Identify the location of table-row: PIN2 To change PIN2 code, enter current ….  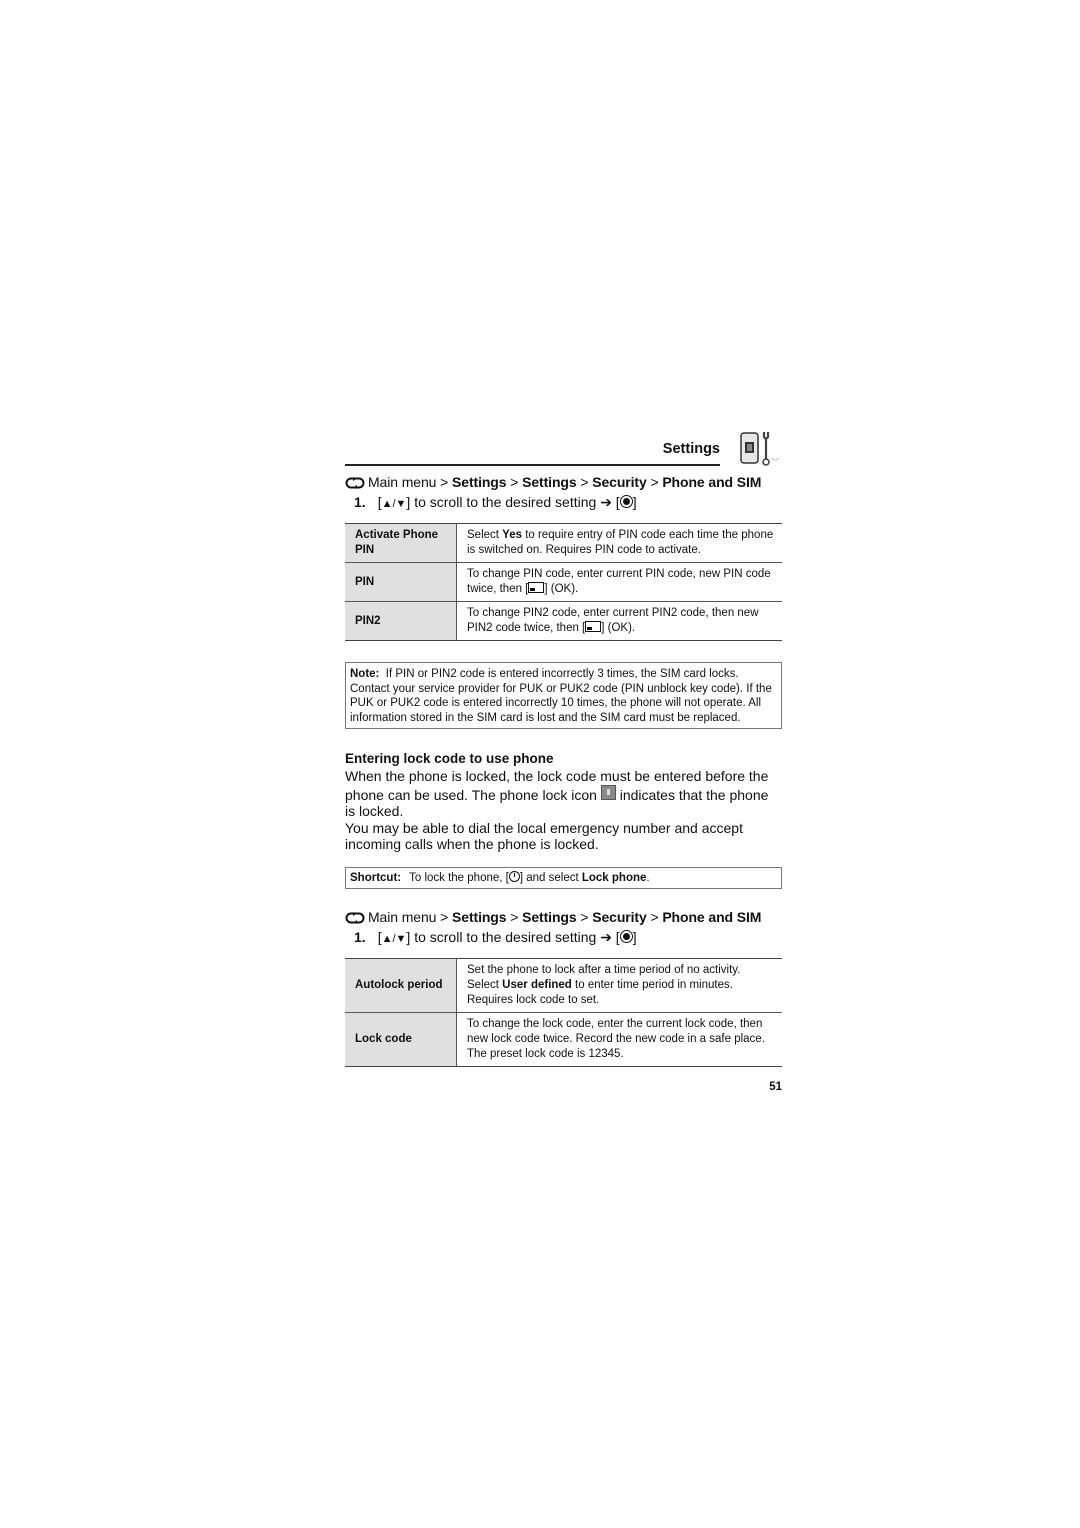
(563, 621).